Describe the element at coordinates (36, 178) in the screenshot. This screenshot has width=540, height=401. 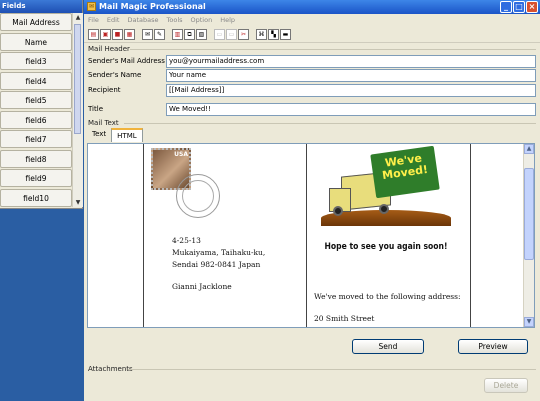
I see `field-button-field9: field9` at that location.